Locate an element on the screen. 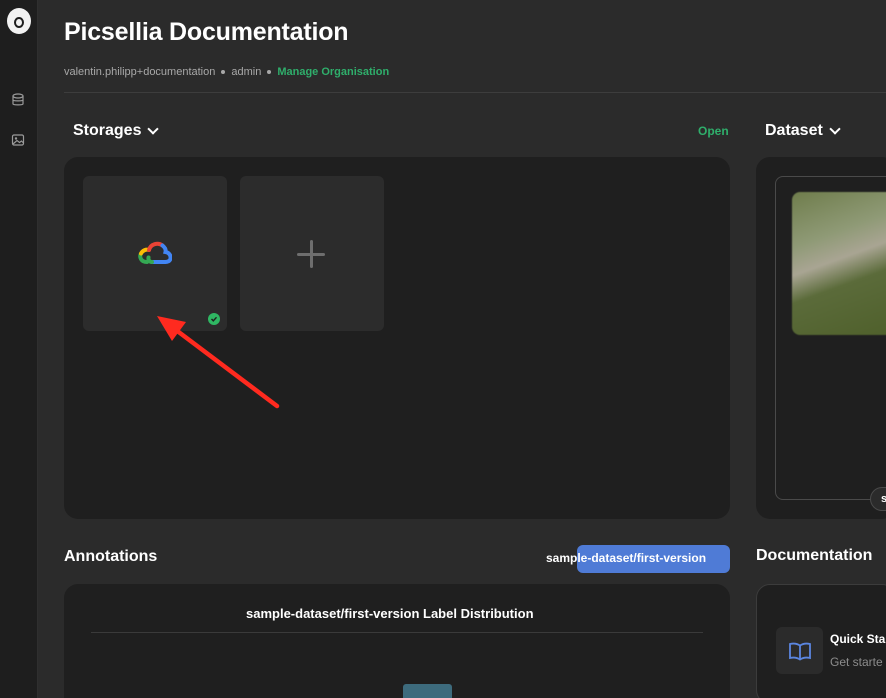 The image size is (886, 698). user-email: valentin.philipp+documentation is located at coordinates (140, 72).